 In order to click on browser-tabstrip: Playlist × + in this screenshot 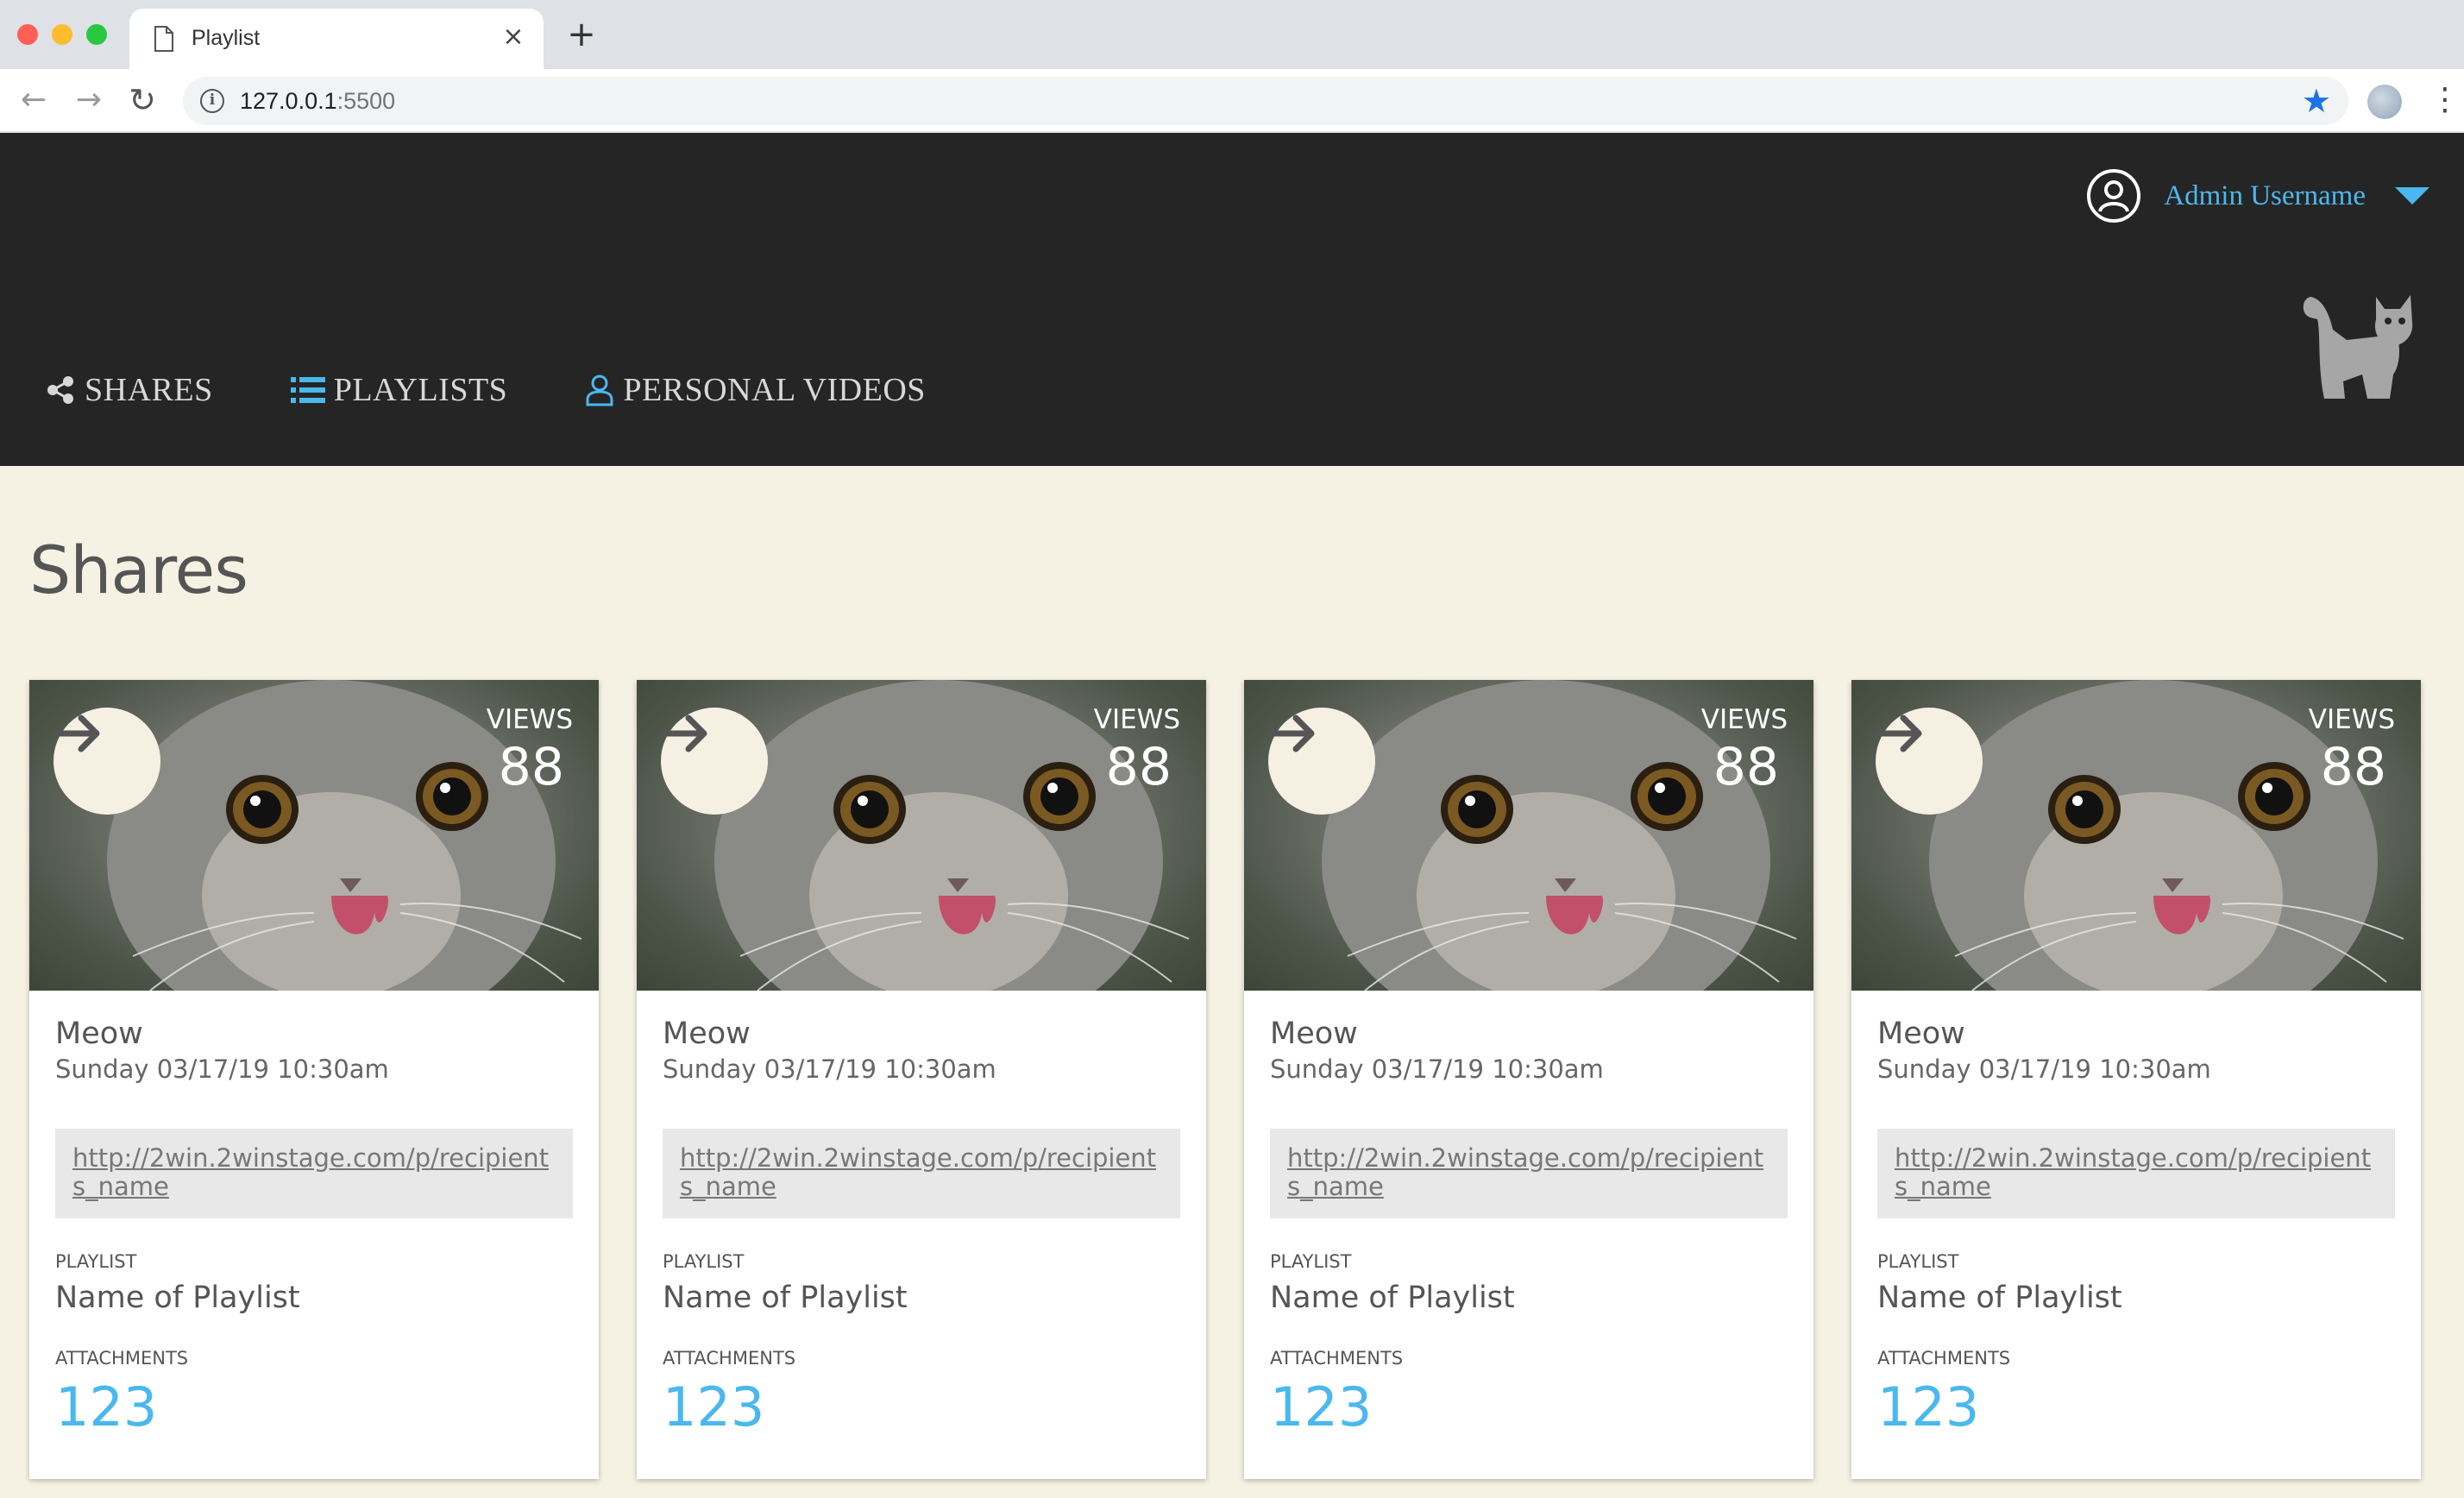, I will do `click(1232, 34)`.